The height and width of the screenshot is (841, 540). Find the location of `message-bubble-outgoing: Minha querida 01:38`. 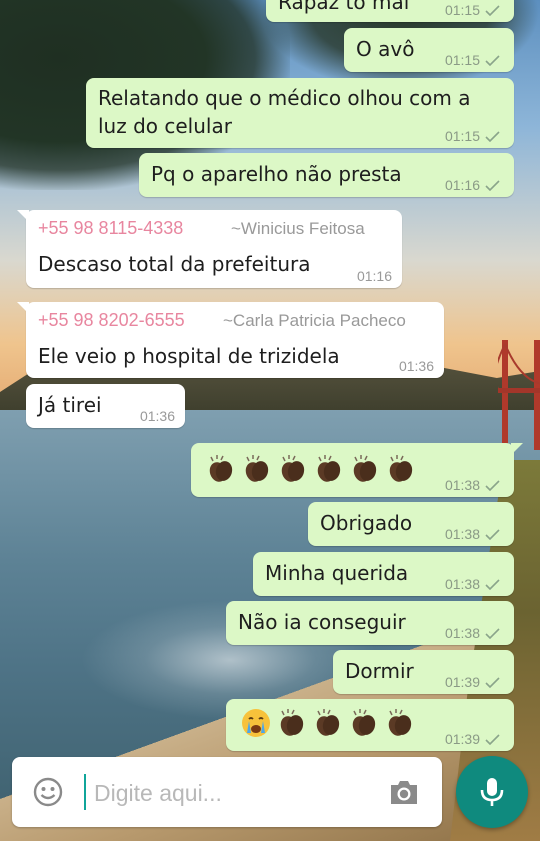

message-bubble-outgoing: Minha querida 01:38 is located at coordinates (383, 574).